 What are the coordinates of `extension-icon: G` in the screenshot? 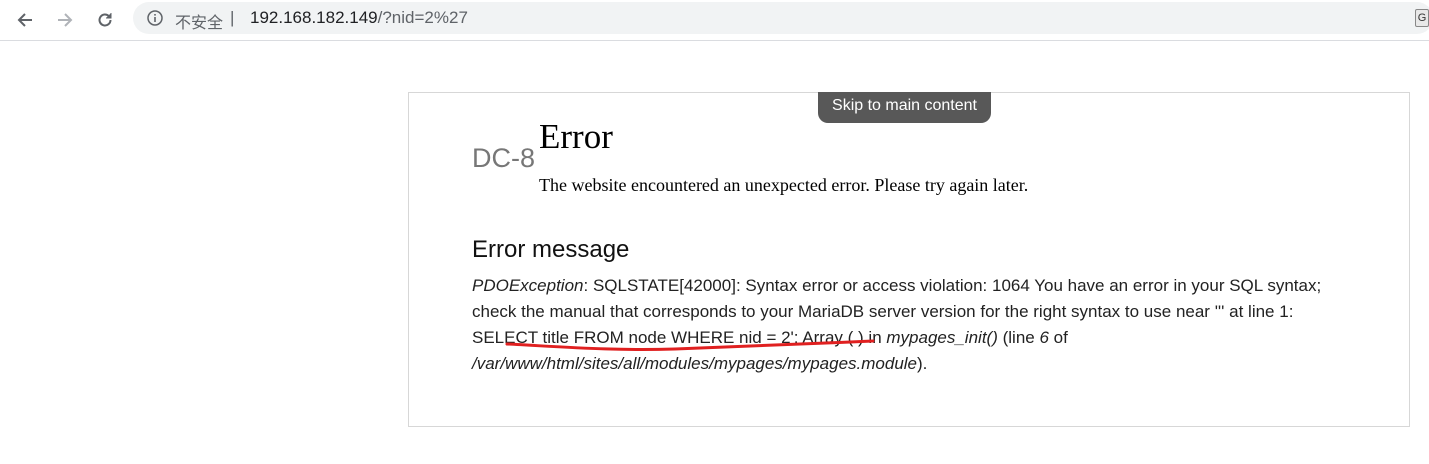 It's located at (1422, 18).